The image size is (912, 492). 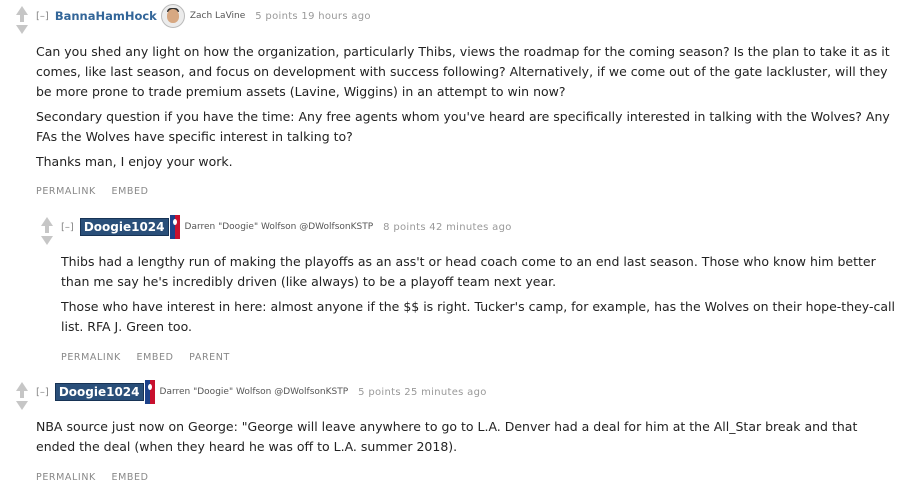 I want to click on parent-button: PARENT, so click(x=209, y=357).